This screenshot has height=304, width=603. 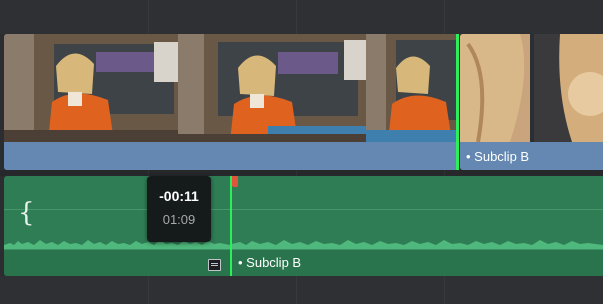 I want to click on clip-duration: 01:09, so click(x=179, y=219).